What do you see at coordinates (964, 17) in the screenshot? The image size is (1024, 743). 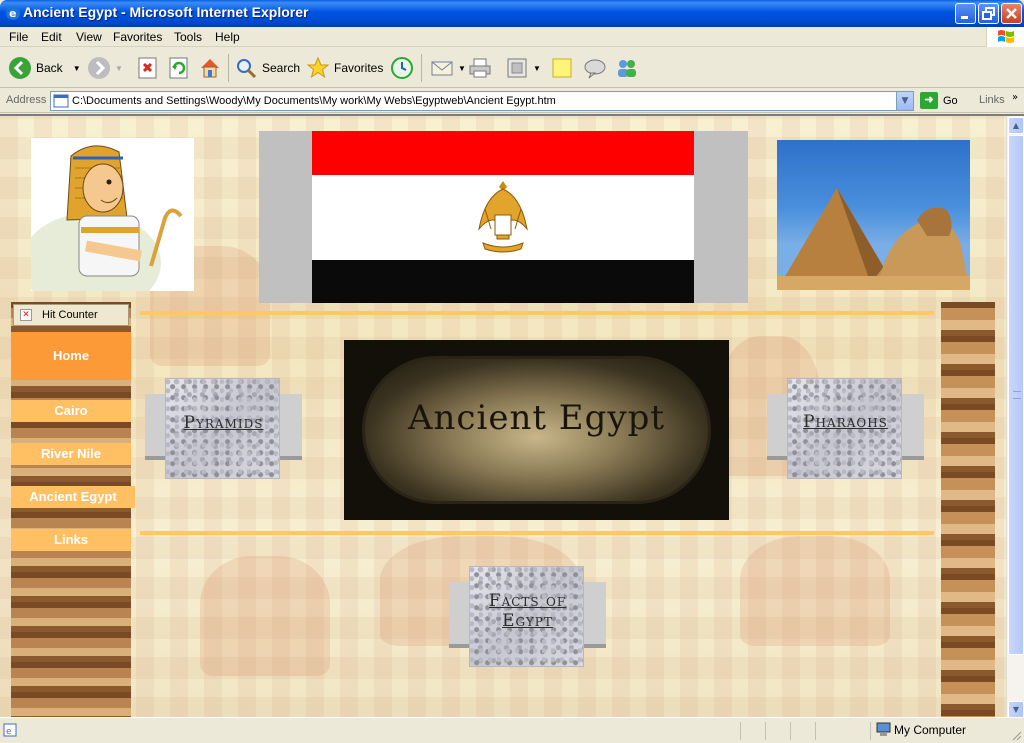 I see `minimize-icon` at bounding box center [964, 17].